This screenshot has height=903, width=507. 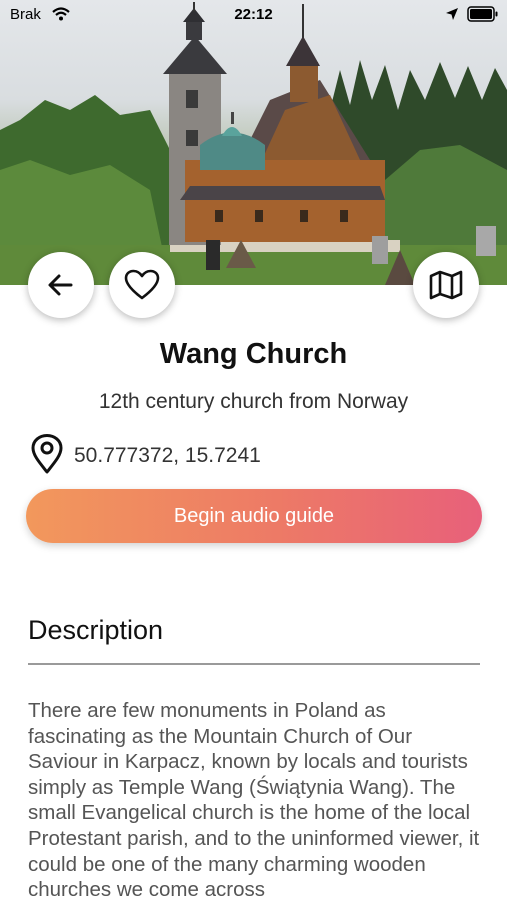 I want to click on location-pin-icon, so click(x=47, y=456).